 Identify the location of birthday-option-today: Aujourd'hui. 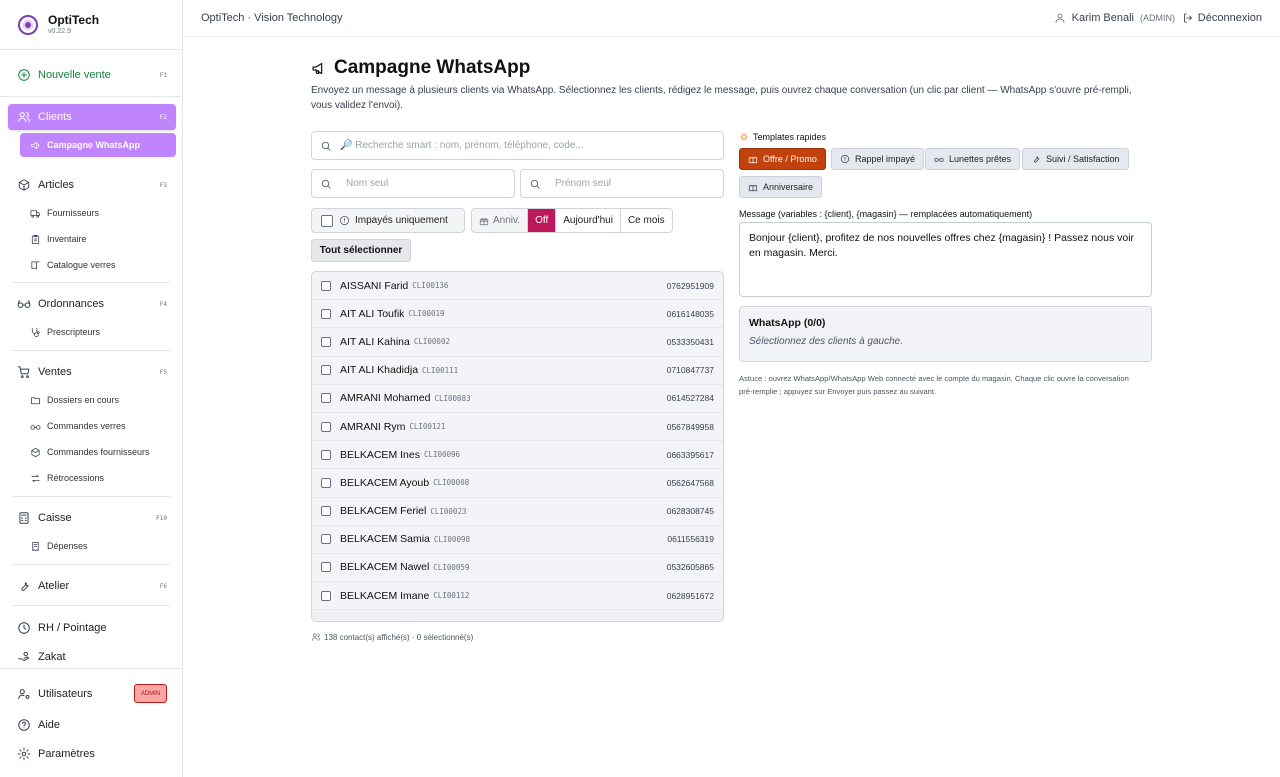
(588, 220).